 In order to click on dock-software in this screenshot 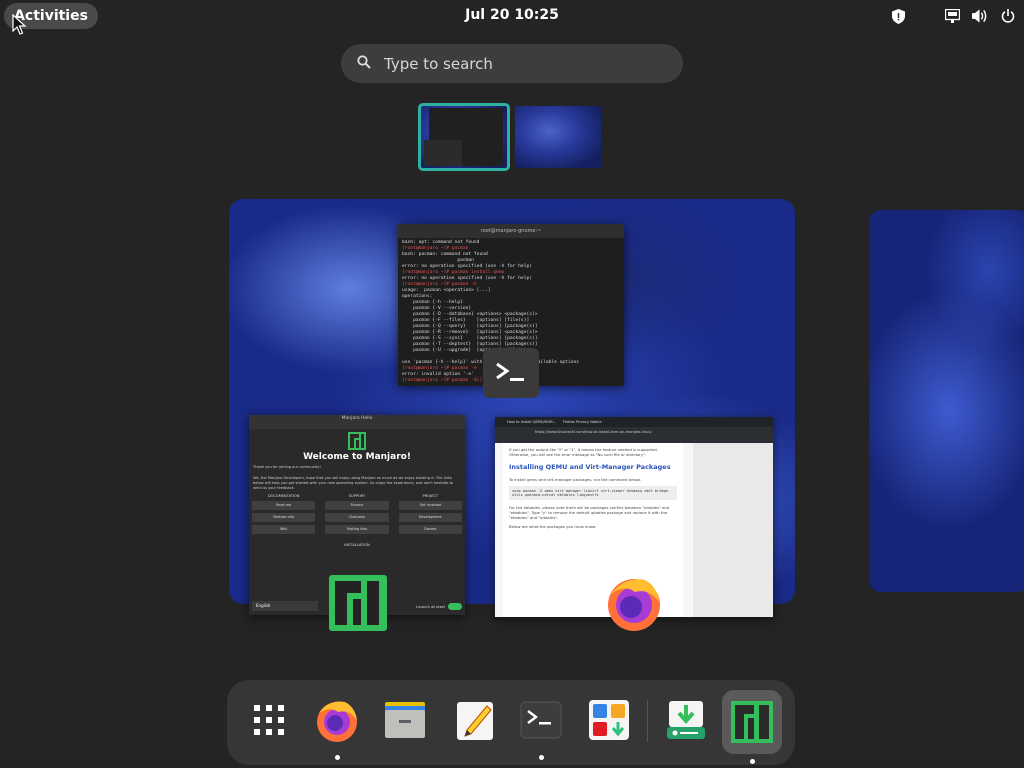, I will do `click(609, 720)`.